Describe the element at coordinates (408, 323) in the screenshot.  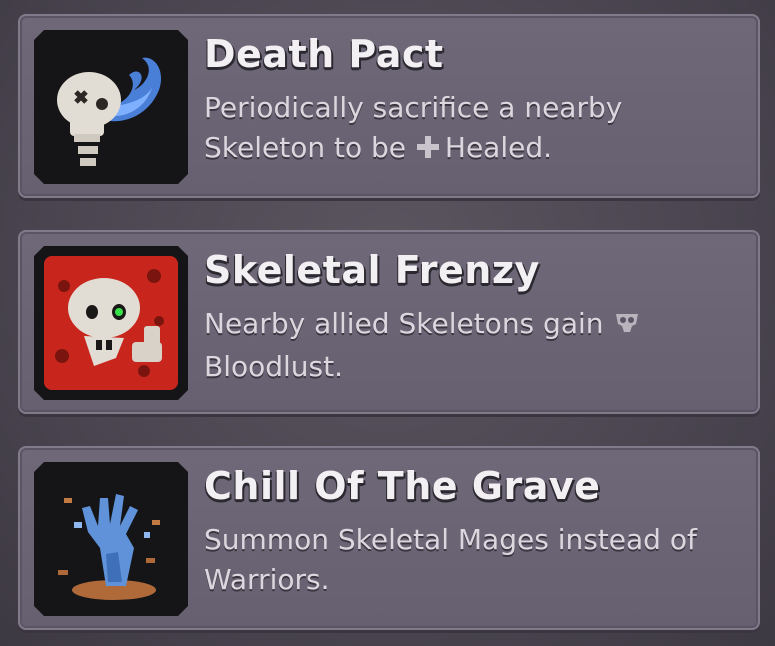
I see `perk-description-text: Nearby allied Skeletons gain` at that location.